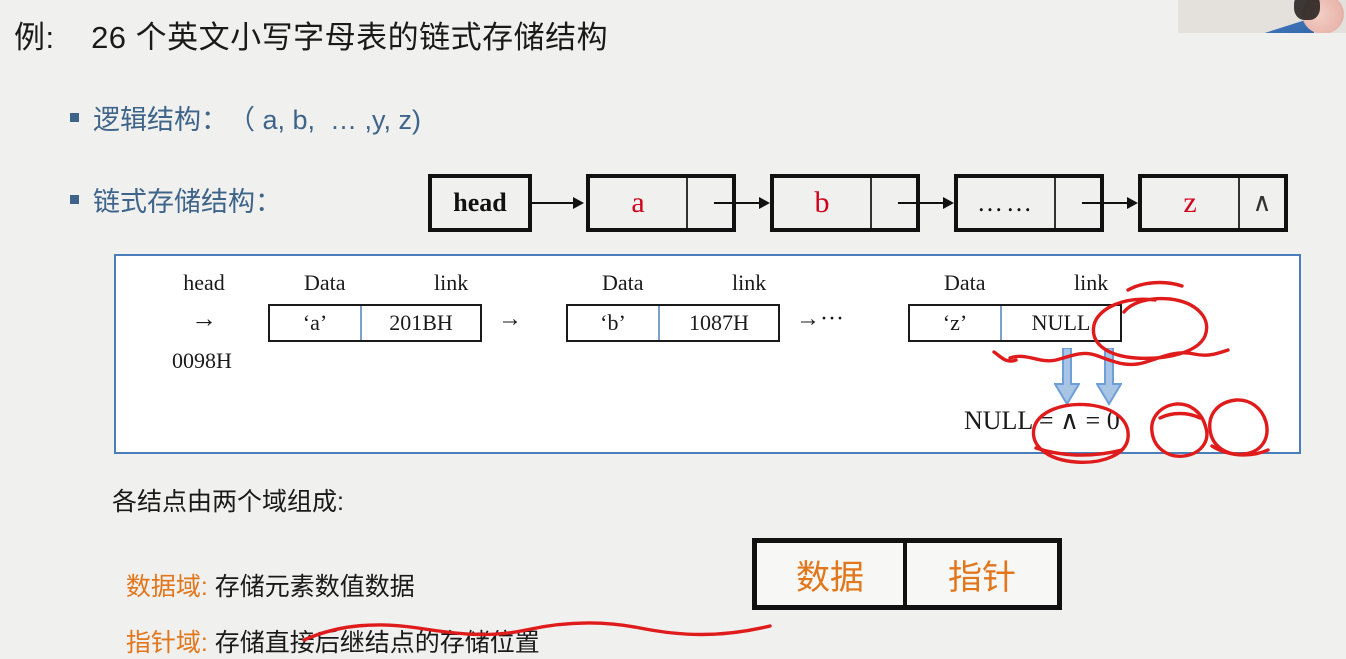  What do you see at coordinates (1262, 202) in the screenshot?
I see `node-link-z-null: ∧` at bounding box center [1262, 202].